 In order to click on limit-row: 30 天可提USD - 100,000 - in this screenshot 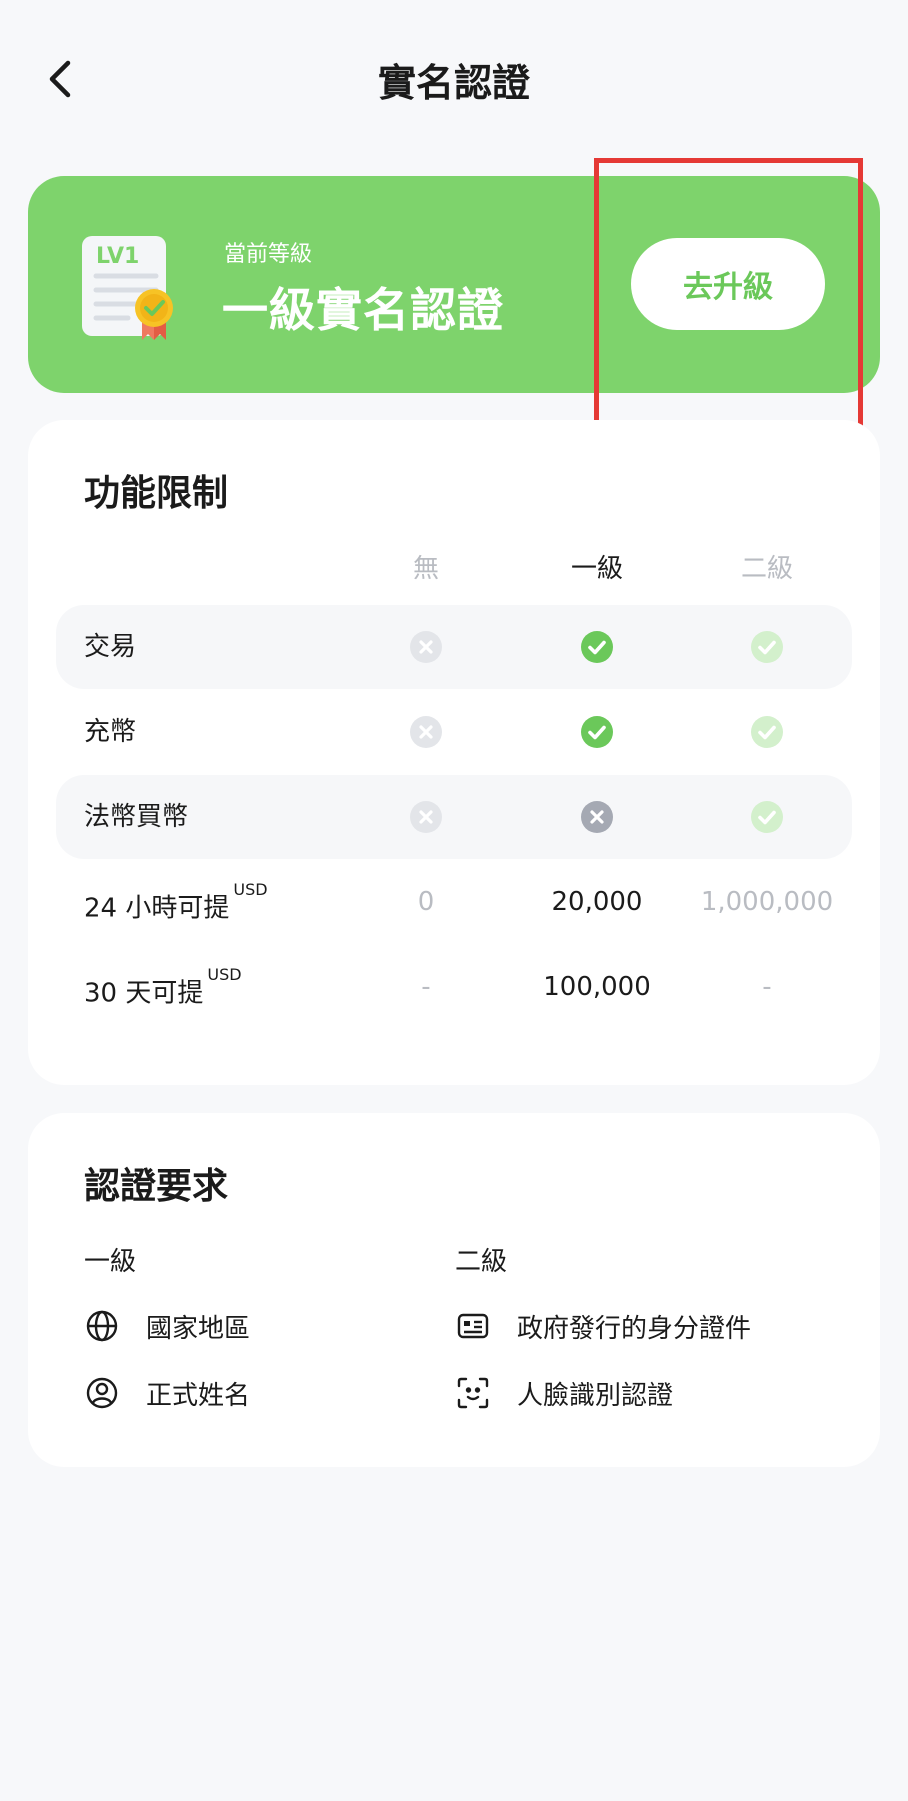, I will do `click(454, 987)`.